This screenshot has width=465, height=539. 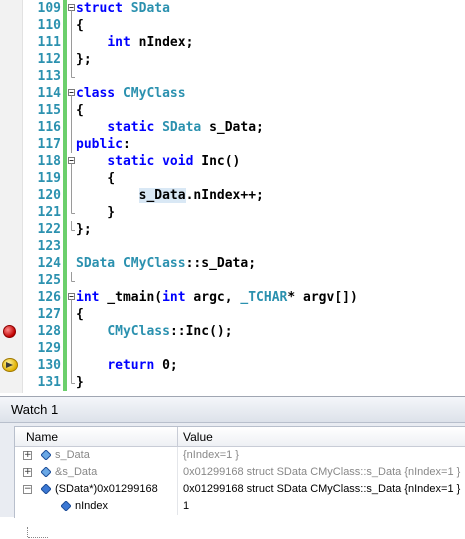 What do you see at coordinates (232, 93) in the screenshot?
I see `code-line: 114 class CMyClass` at bounding box center [232, 93].